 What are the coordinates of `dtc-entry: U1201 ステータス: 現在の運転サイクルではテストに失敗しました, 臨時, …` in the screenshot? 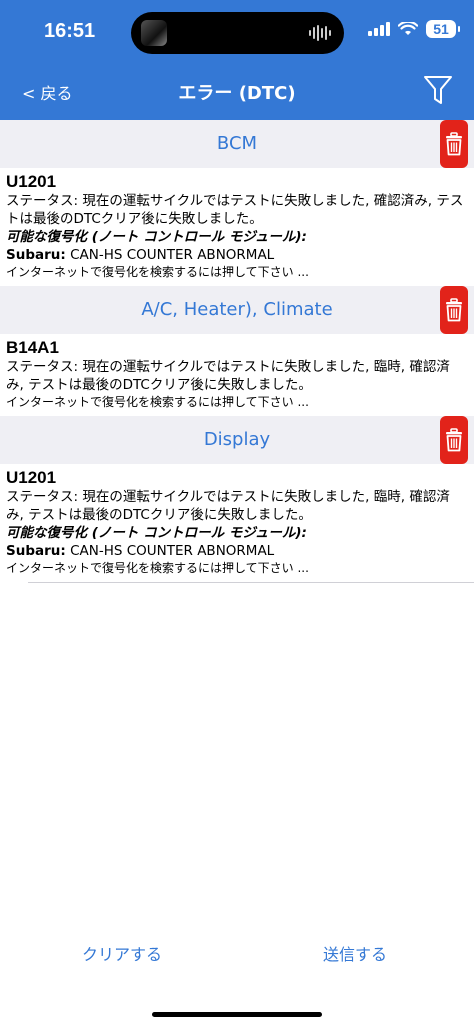 It's located at (237, 523).